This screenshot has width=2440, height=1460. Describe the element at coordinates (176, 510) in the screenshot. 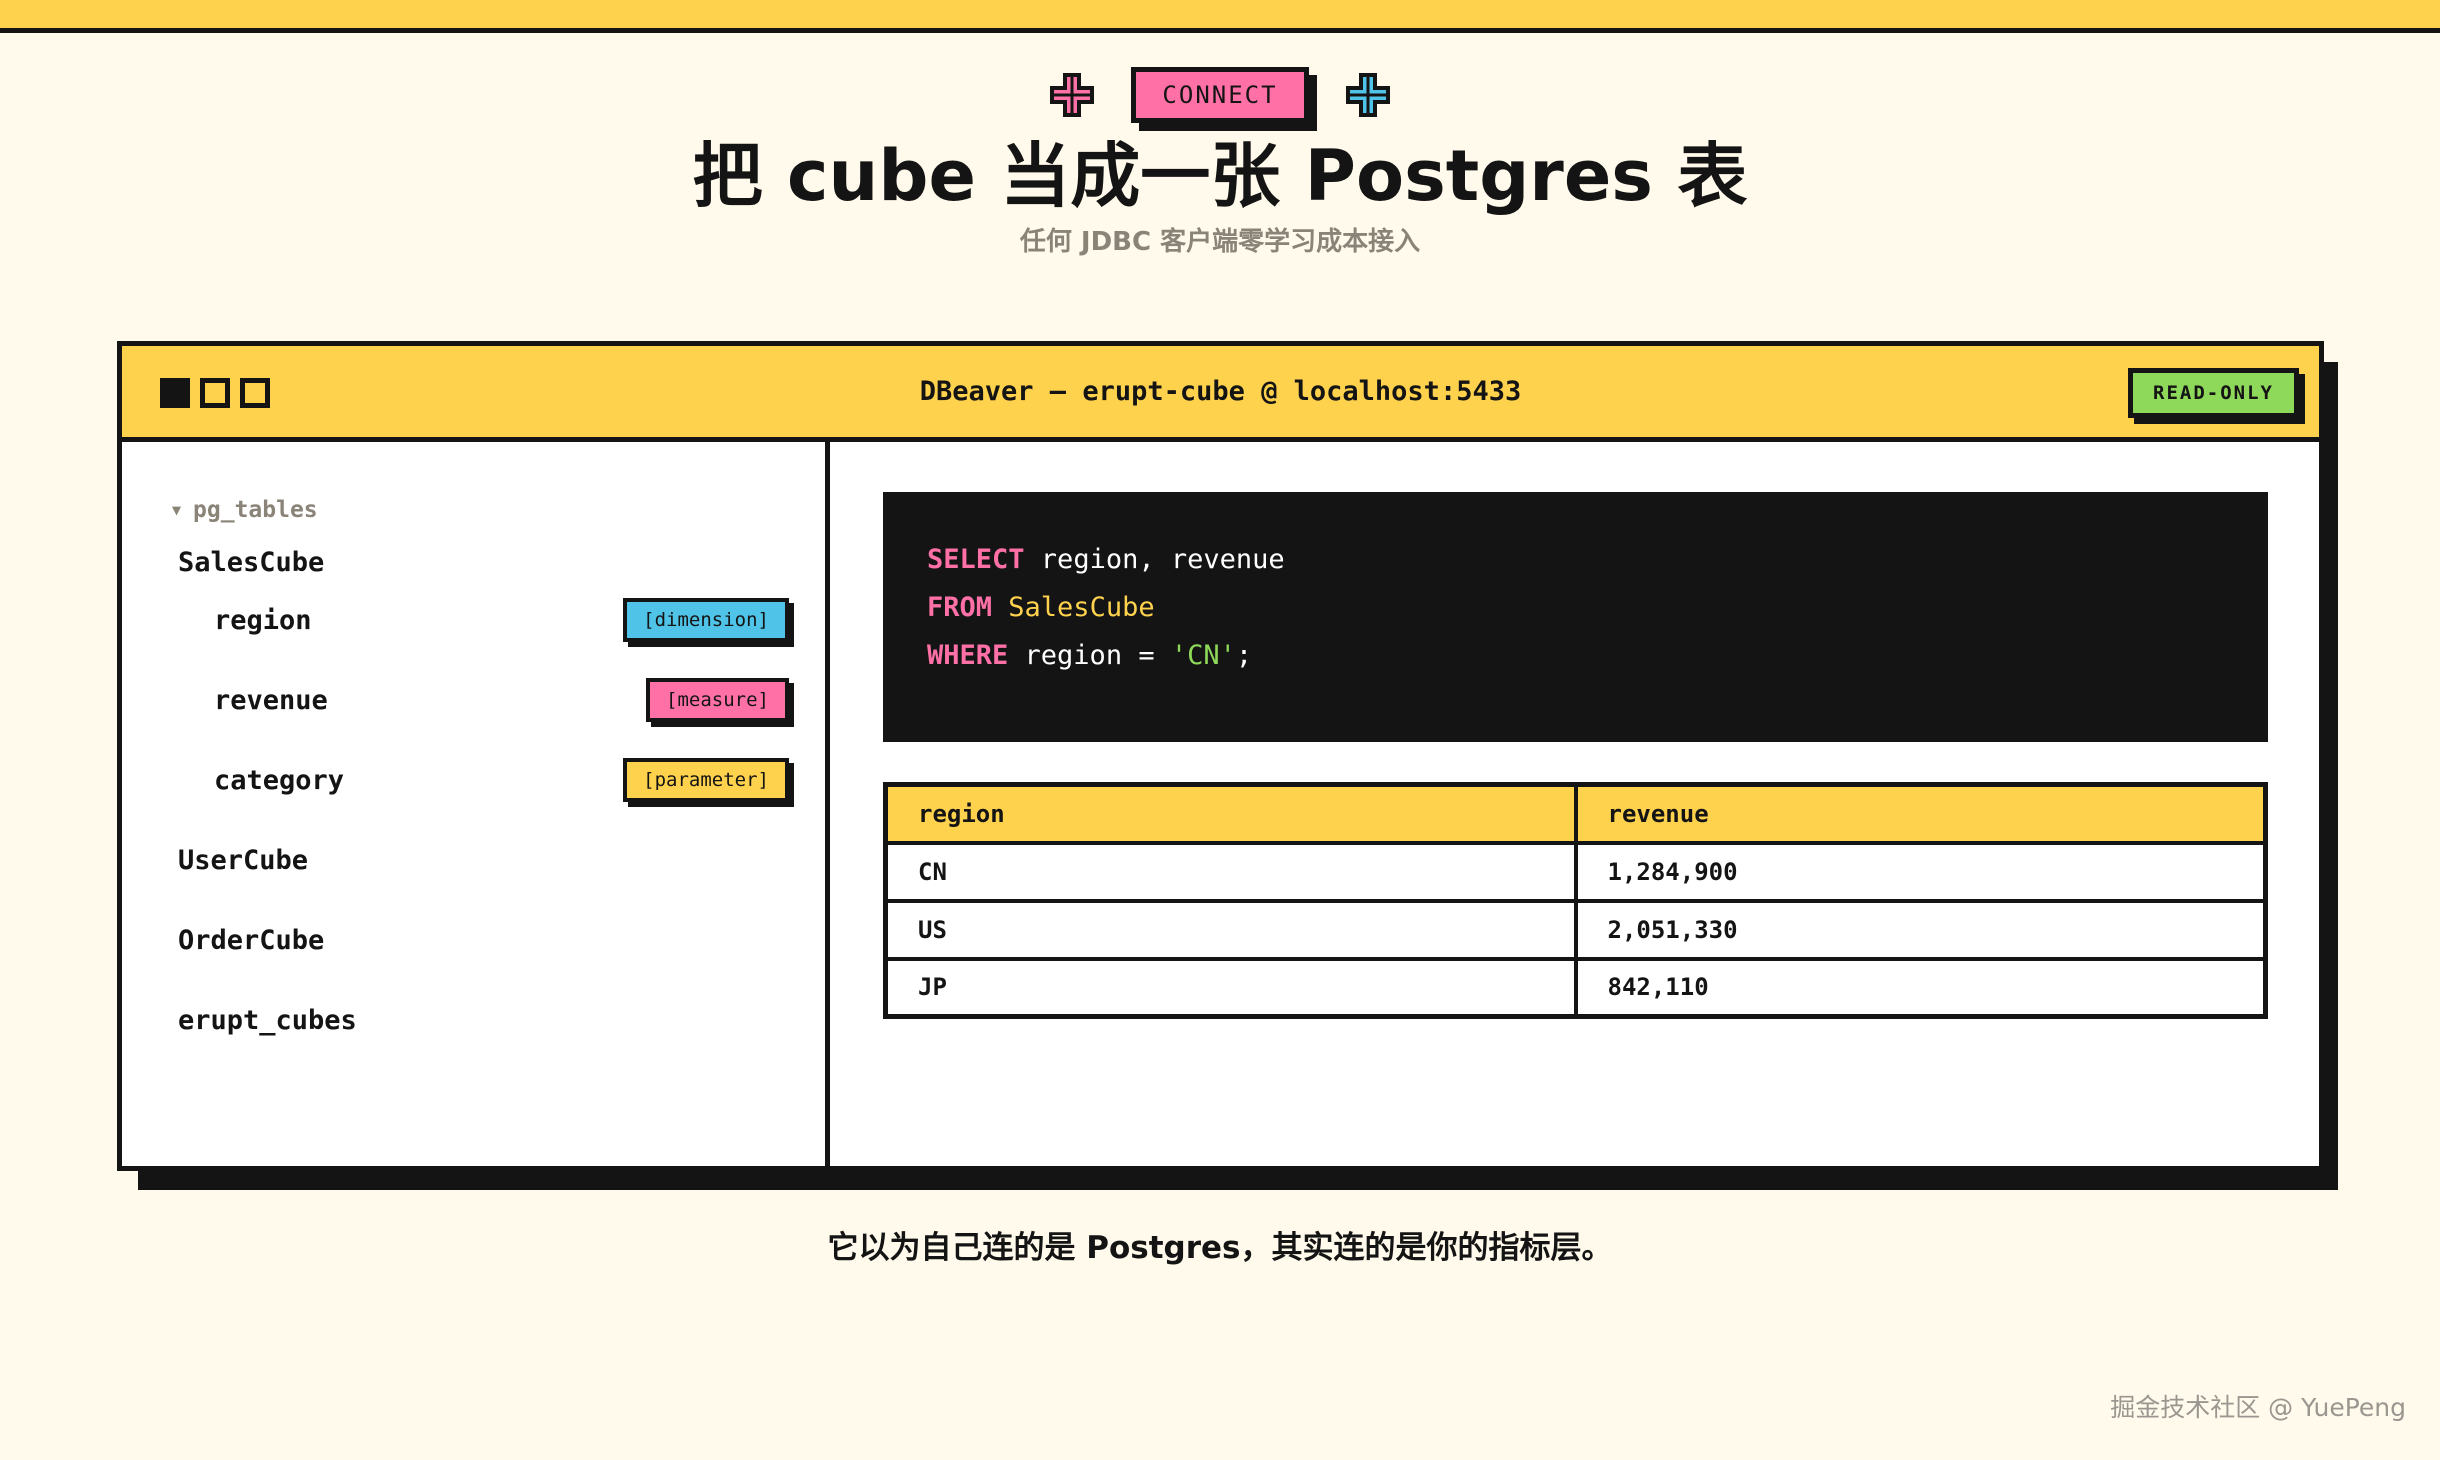

I see `caret-down-icon: ▼` at that location.